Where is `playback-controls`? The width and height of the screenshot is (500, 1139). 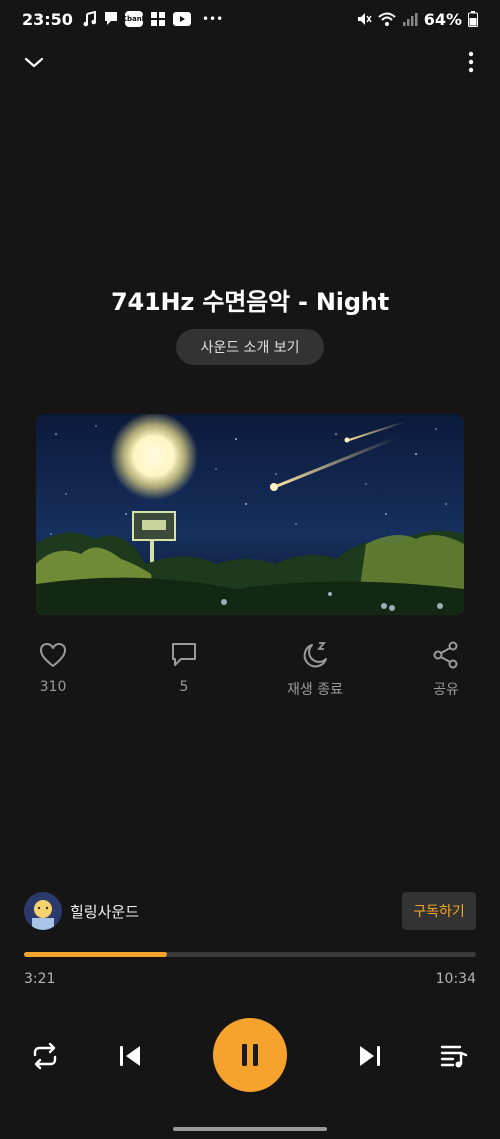
playback-controls is located at coordinates (250, 1055).